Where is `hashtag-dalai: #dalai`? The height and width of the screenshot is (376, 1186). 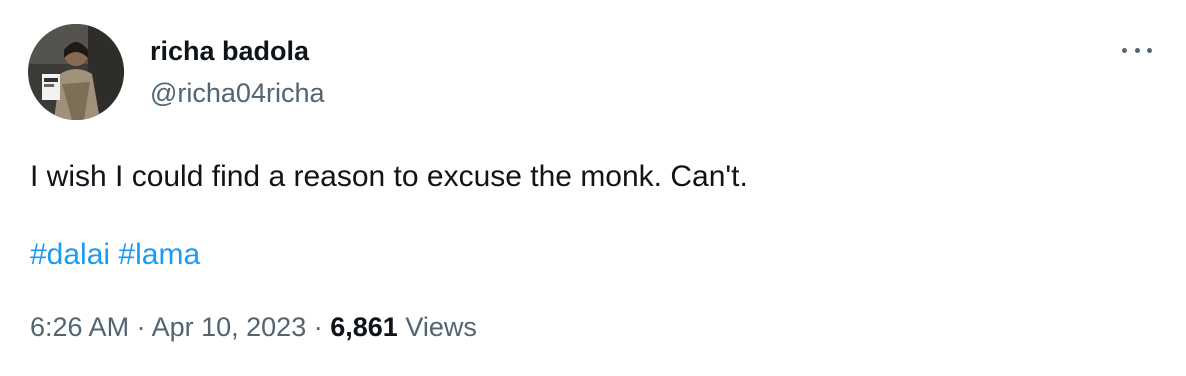
hashtag-dalai: #dalai is located at coordinates (70, 254).